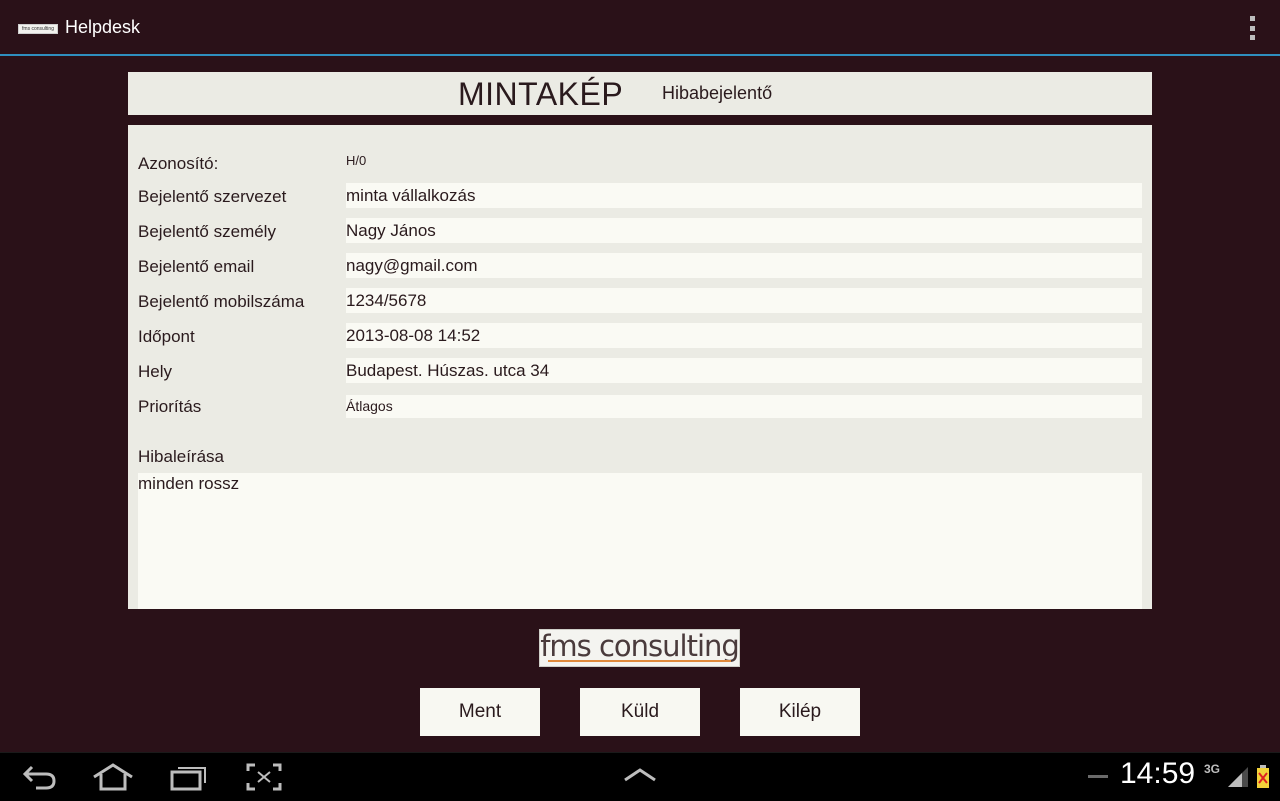  I want to click on mobile-label: Bejelentő mobilszáma, so click(221, 301).